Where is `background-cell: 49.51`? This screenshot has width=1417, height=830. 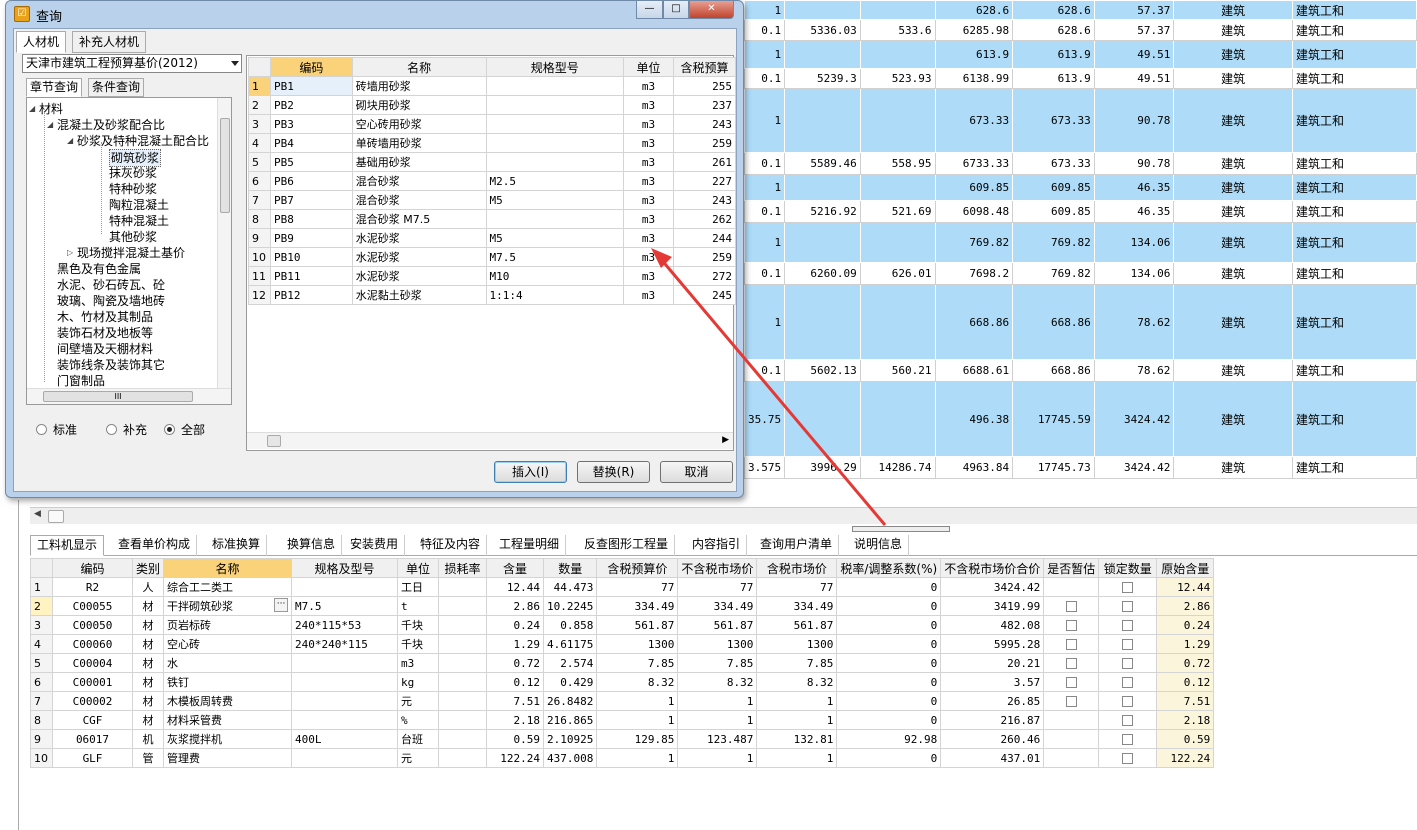
background-cell: 49.51 is located at coordinates (1134, 78).